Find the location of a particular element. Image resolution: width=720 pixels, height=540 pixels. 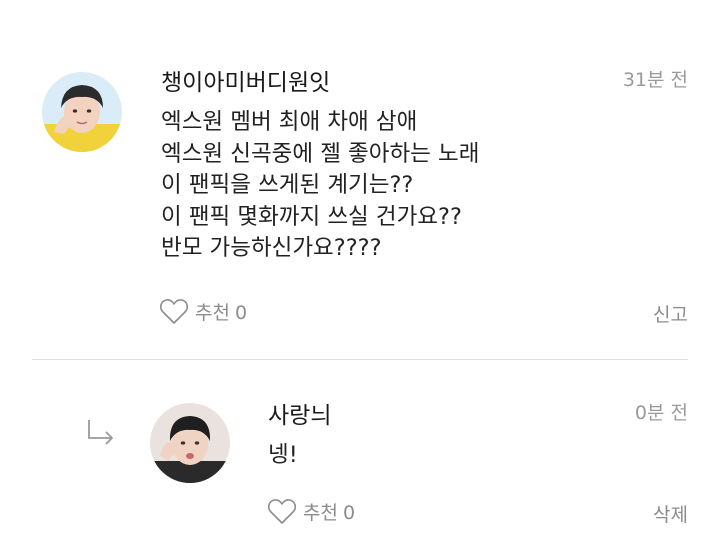

comment-time: 31분 전 is located at coordinates (655, 80).